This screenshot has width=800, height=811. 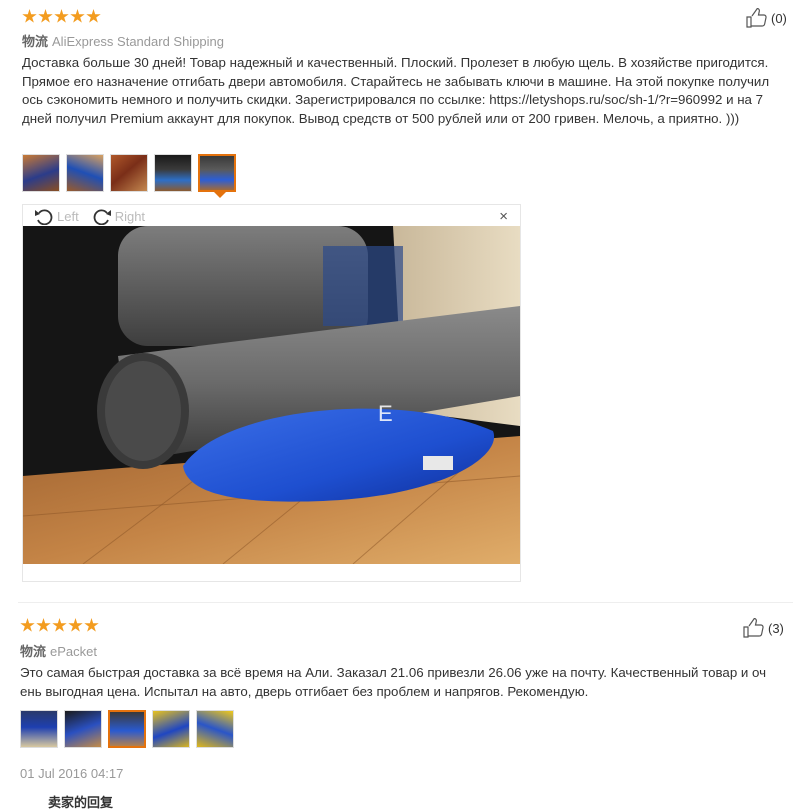 I want to click on shipping-info: 物流 ePacket, so click(x=58, y=650).